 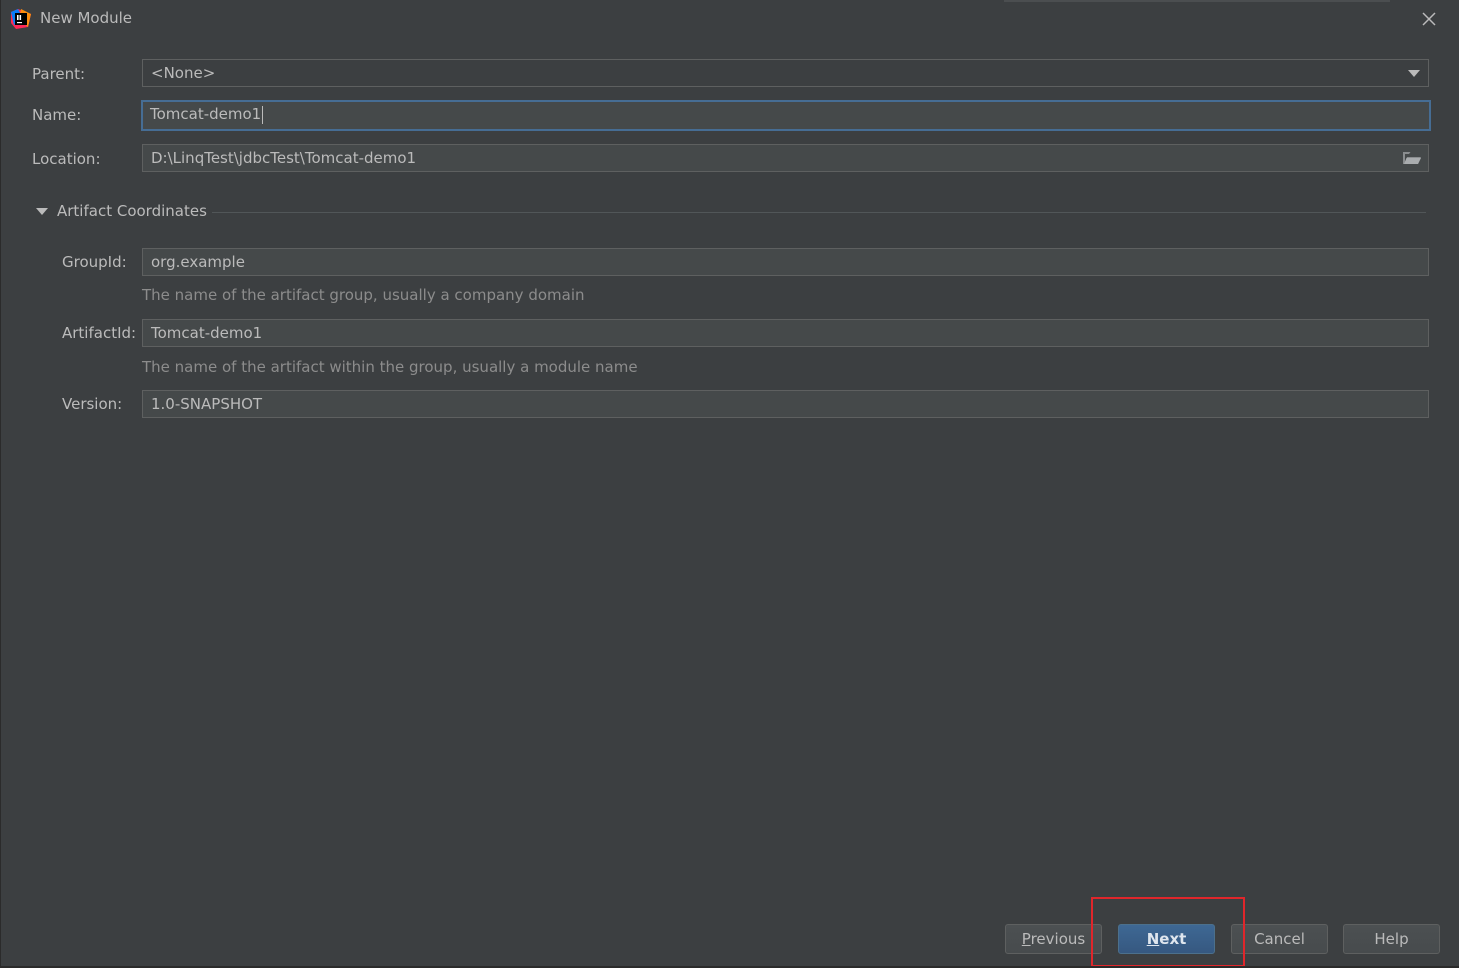 What do you see at coordinates (207, 333) in the screenshot?
I see `artifactid-field-value: Tomcat-demo1` at bounding box center [207, 333].